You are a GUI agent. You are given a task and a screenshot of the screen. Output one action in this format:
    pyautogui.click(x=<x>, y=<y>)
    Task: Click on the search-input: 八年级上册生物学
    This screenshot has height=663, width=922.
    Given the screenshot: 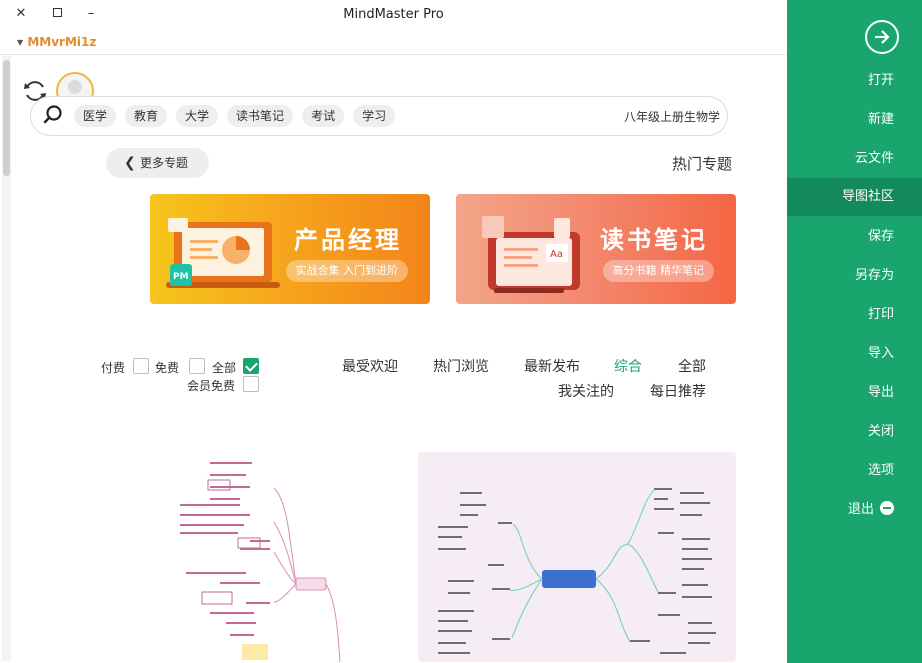 What is the action you would take?
    pyautogui.click(x=672, y=116)
    